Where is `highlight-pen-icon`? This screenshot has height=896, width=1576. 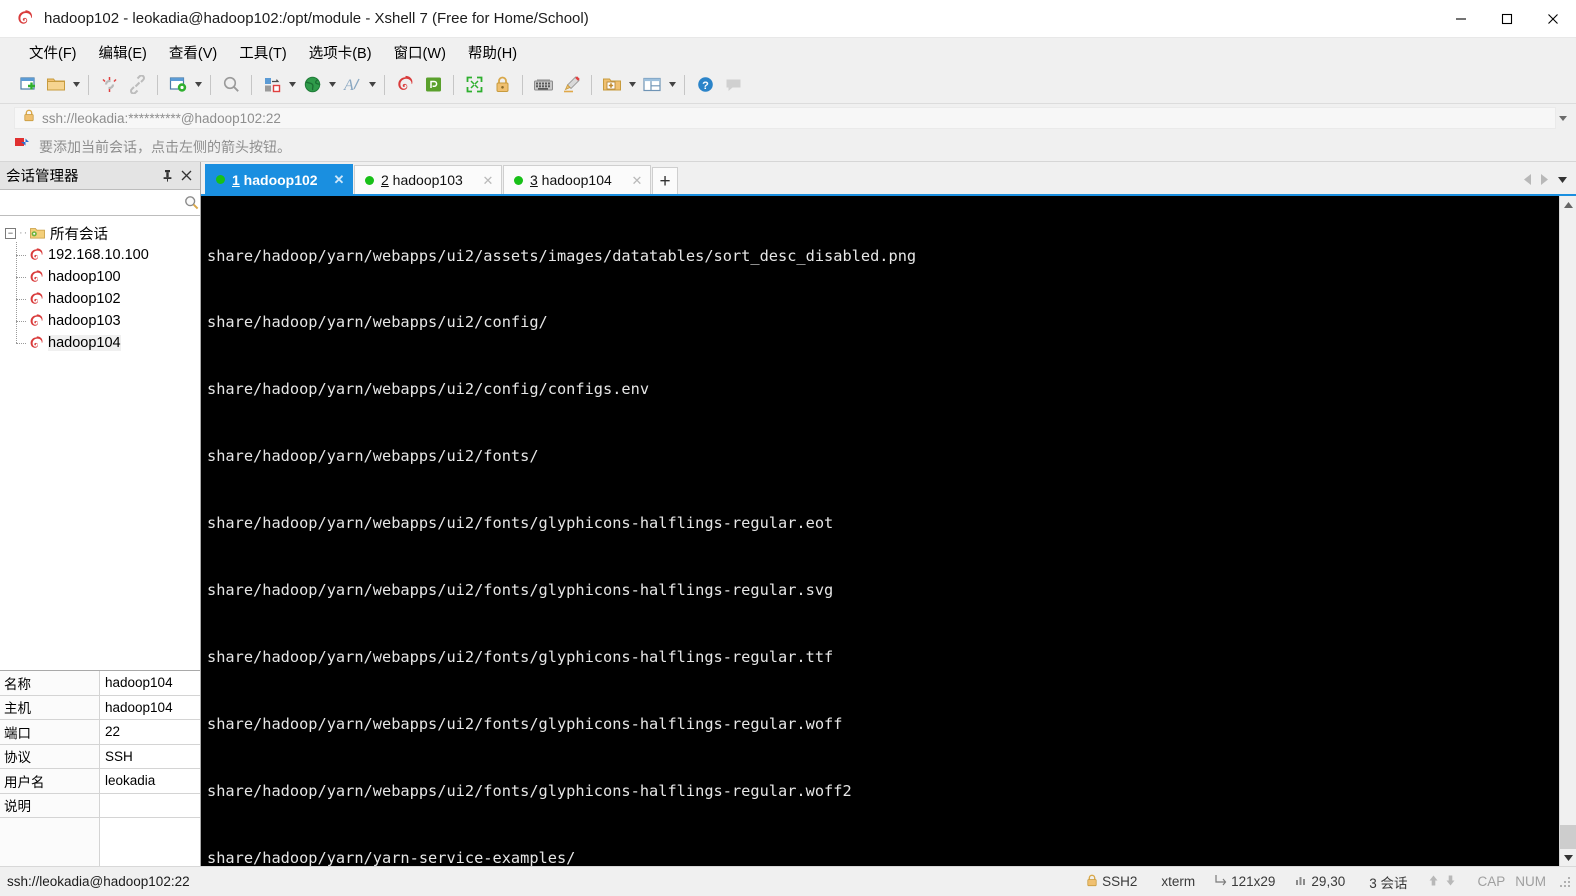
highlight-pen-icon is located at coordinates (571, 85).